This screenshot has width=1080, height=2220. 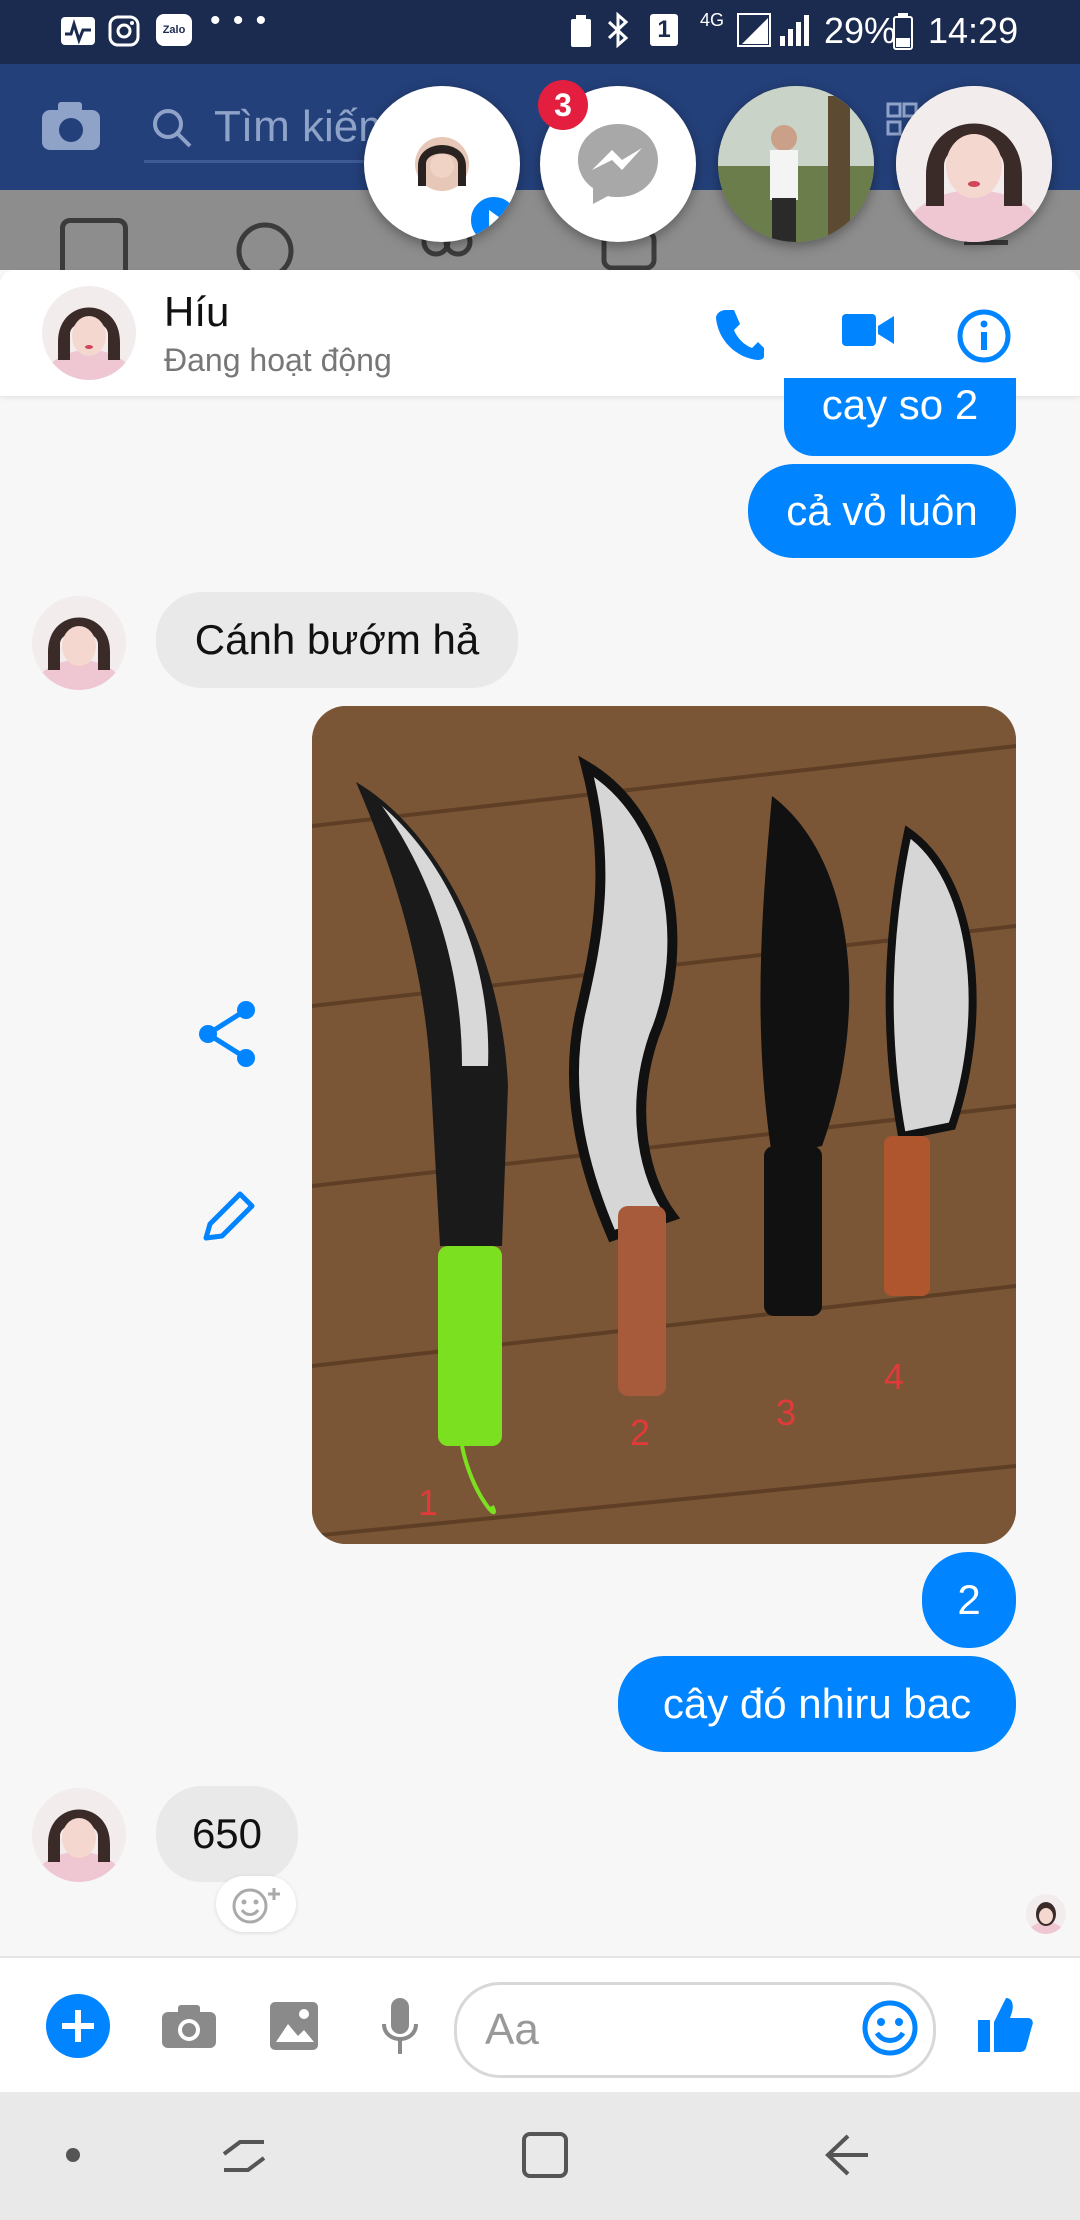 I want to click on activity-icon, so click(x=78, y=31).